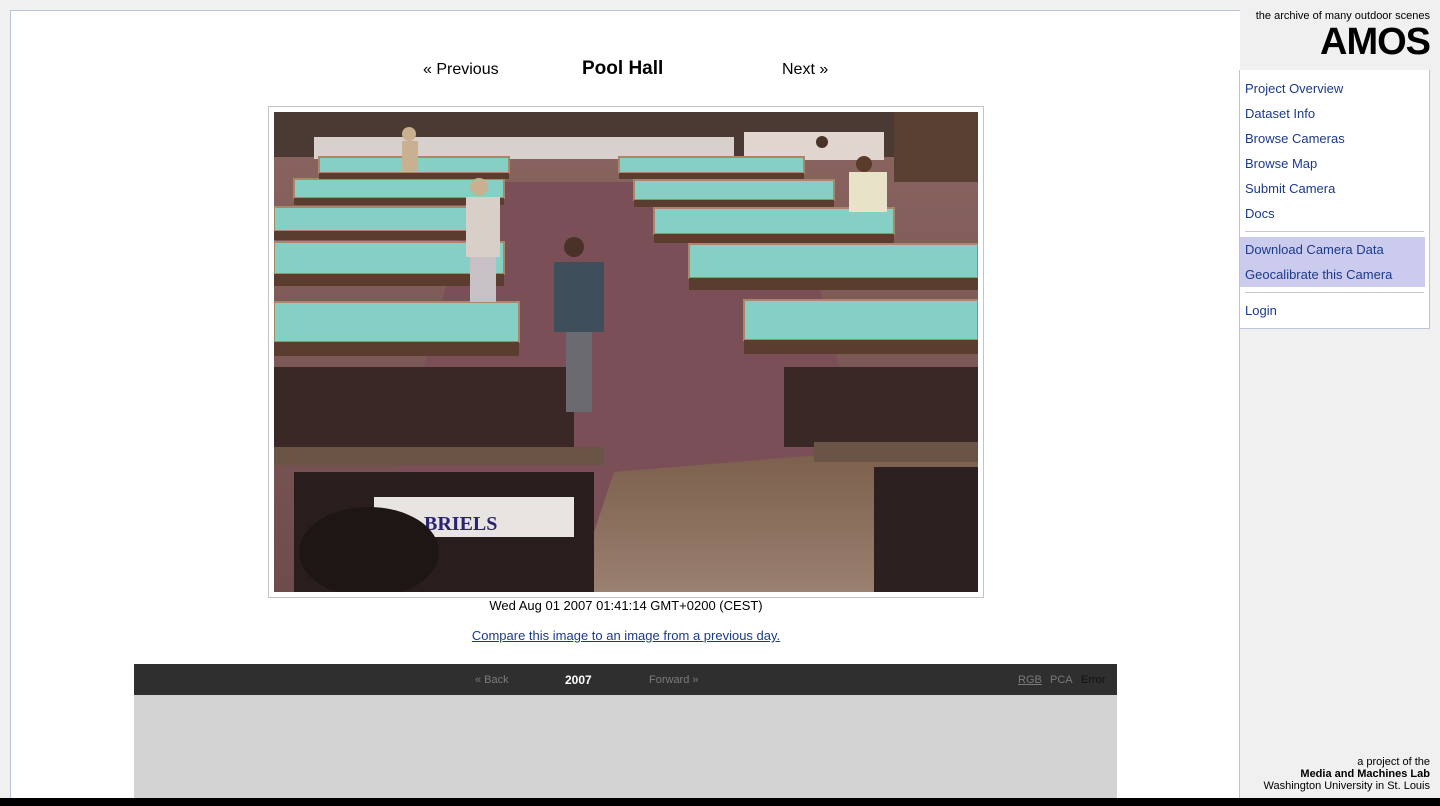 The image size is (1440, 806). I want to click on timeline-year: 2007, so click(578, 680).